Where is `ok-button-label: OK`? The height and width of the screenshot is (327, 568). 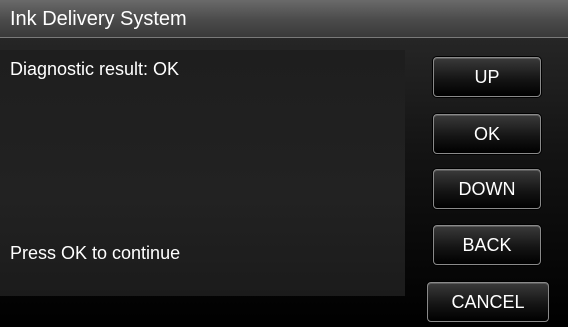
ok-button-label: OK is located at coordinates (486, 134).